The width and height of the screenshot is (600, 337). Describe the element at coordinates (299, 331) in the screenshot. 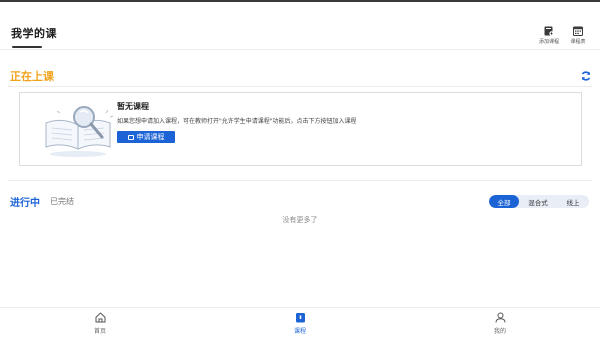

I see `nav-label-courses: 课程` at that location.